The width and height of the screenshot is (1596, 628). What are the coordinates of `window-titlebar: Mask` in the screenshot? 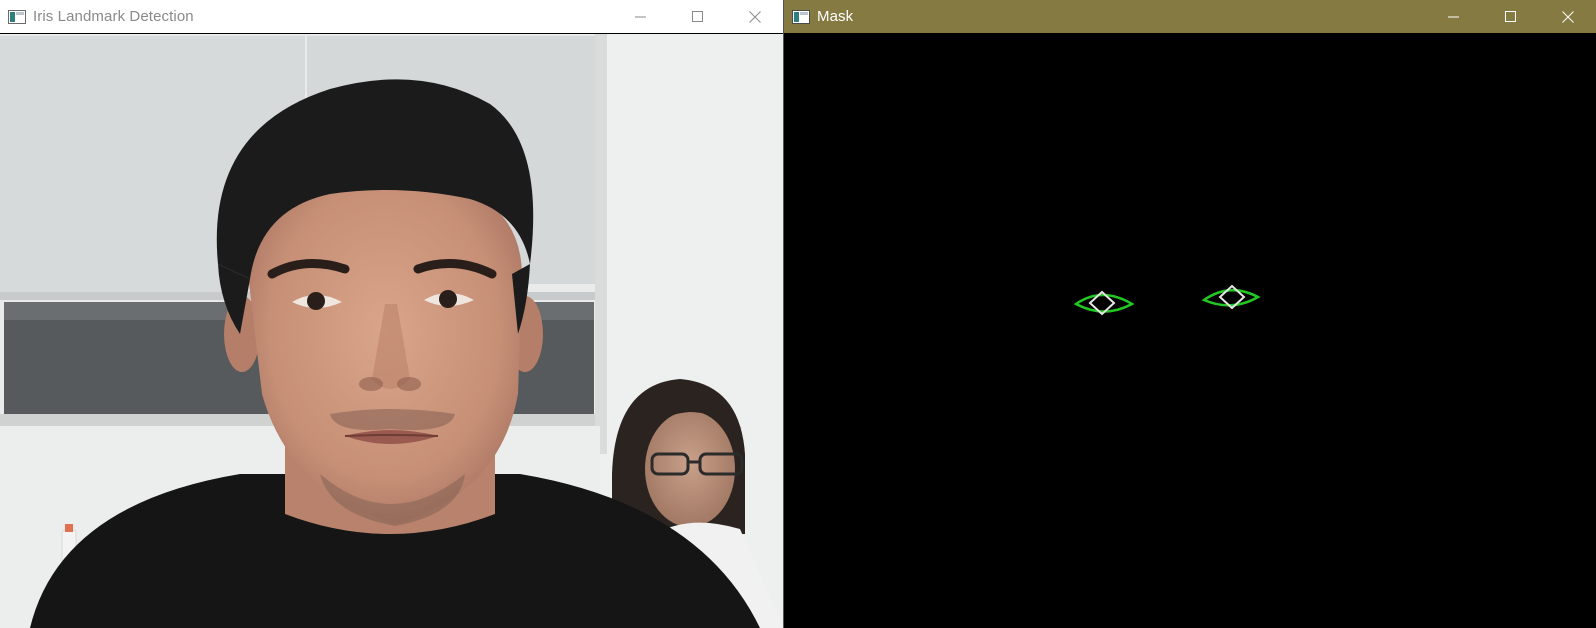 It's located at (1190, 16).